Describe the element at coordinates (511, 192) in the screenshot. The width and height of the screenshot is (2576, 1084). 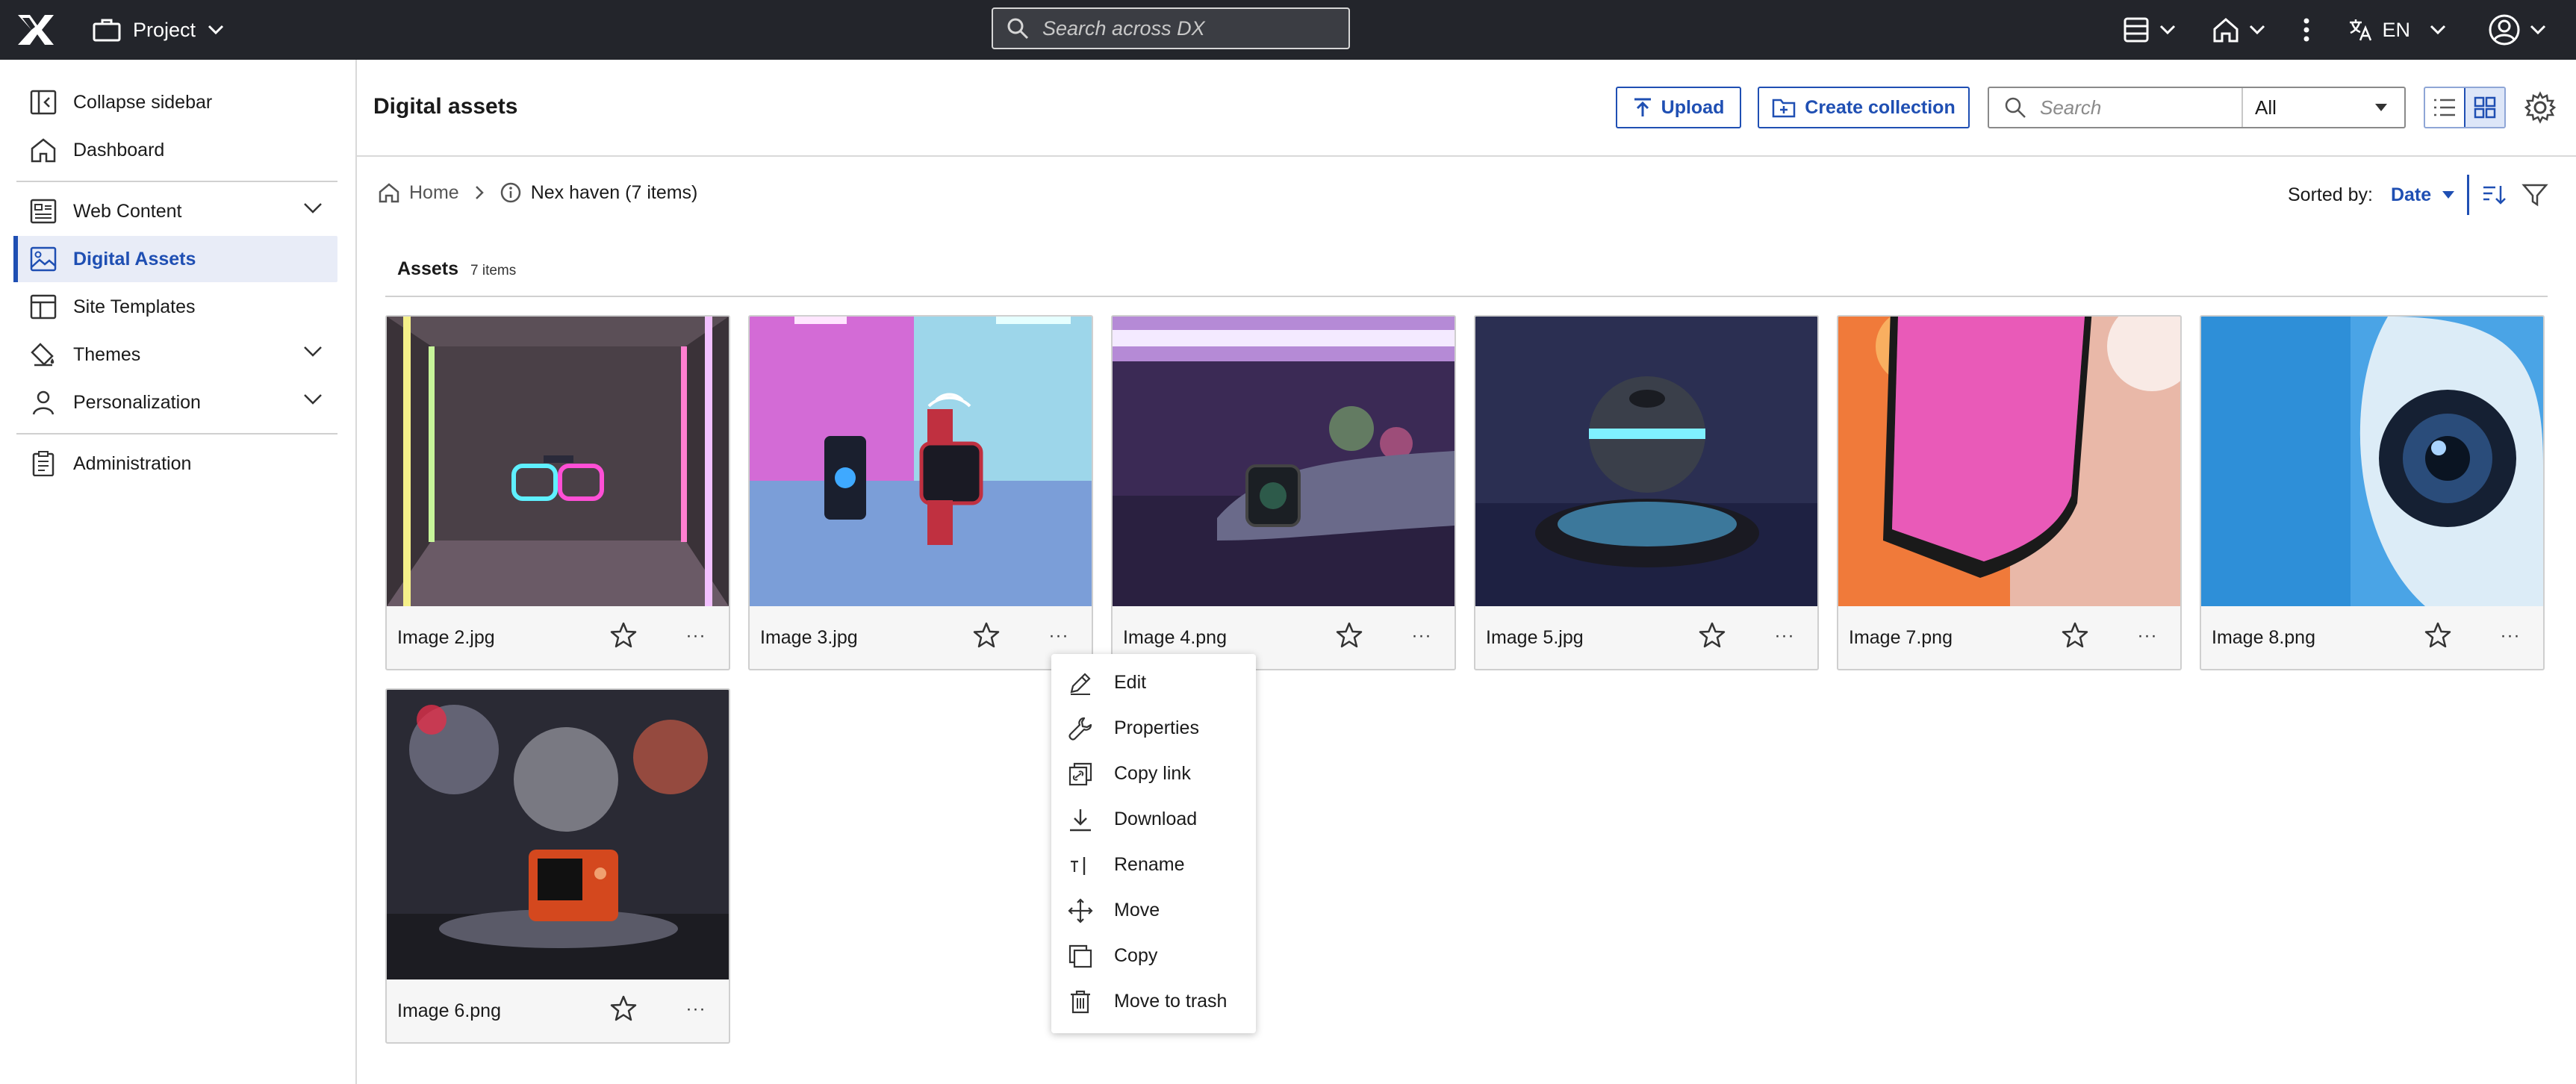
I see `info-icon` at that location.